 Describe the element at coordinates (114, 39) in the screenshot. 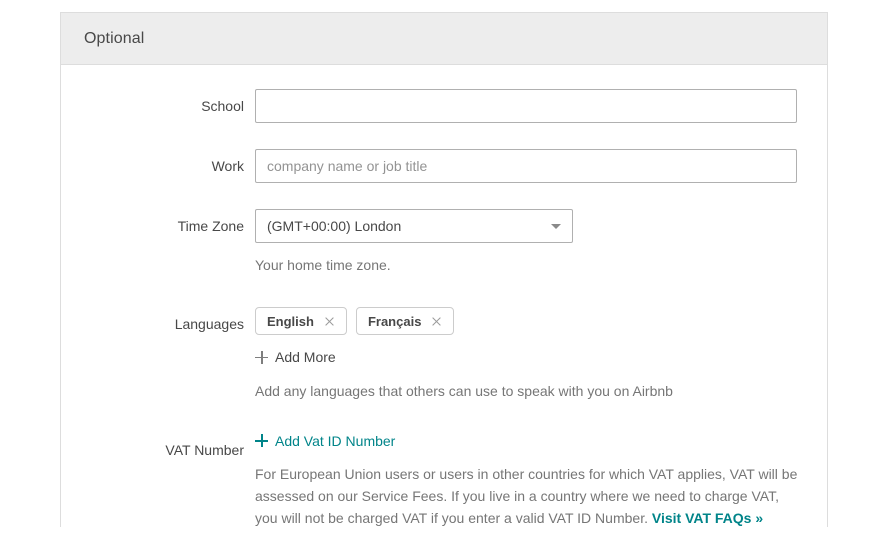

I see `panel-header-title: Optional` at that location.